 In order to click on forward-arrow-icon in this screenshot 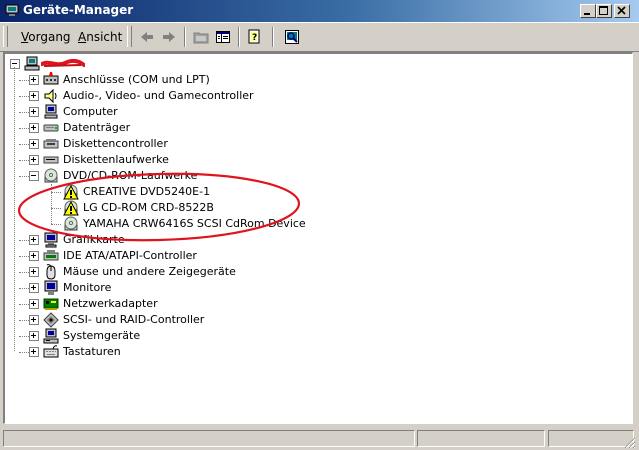, I will do `click(169, 37)`.